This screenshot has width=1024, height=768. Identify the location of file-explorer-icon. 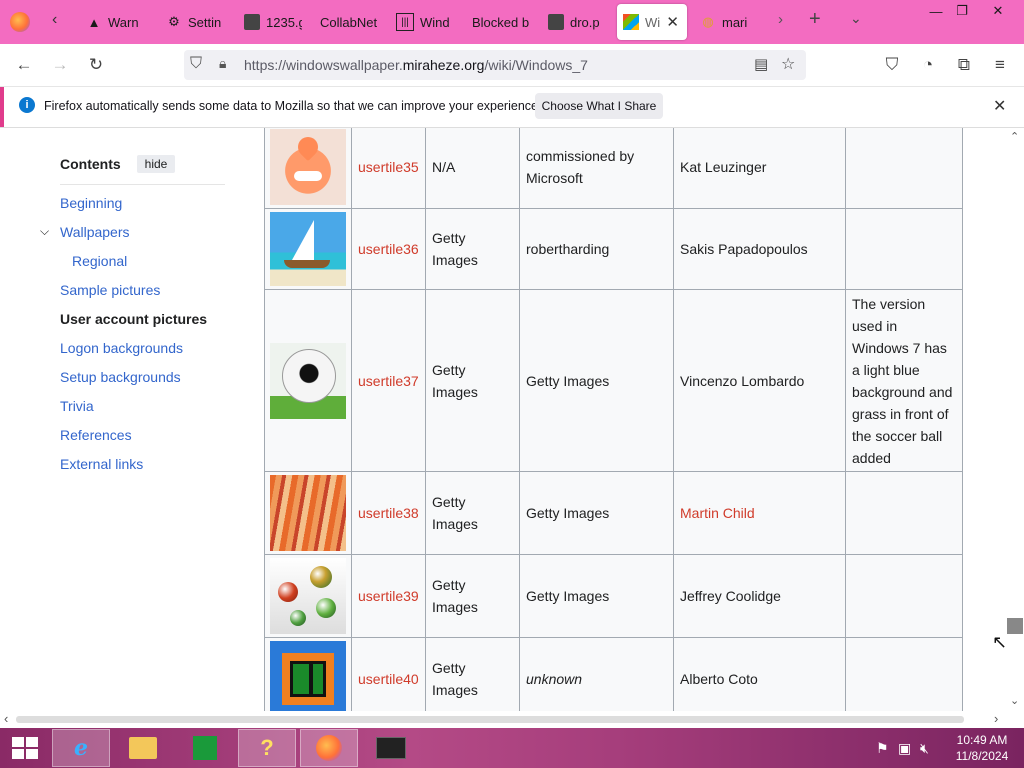
(143, 748).